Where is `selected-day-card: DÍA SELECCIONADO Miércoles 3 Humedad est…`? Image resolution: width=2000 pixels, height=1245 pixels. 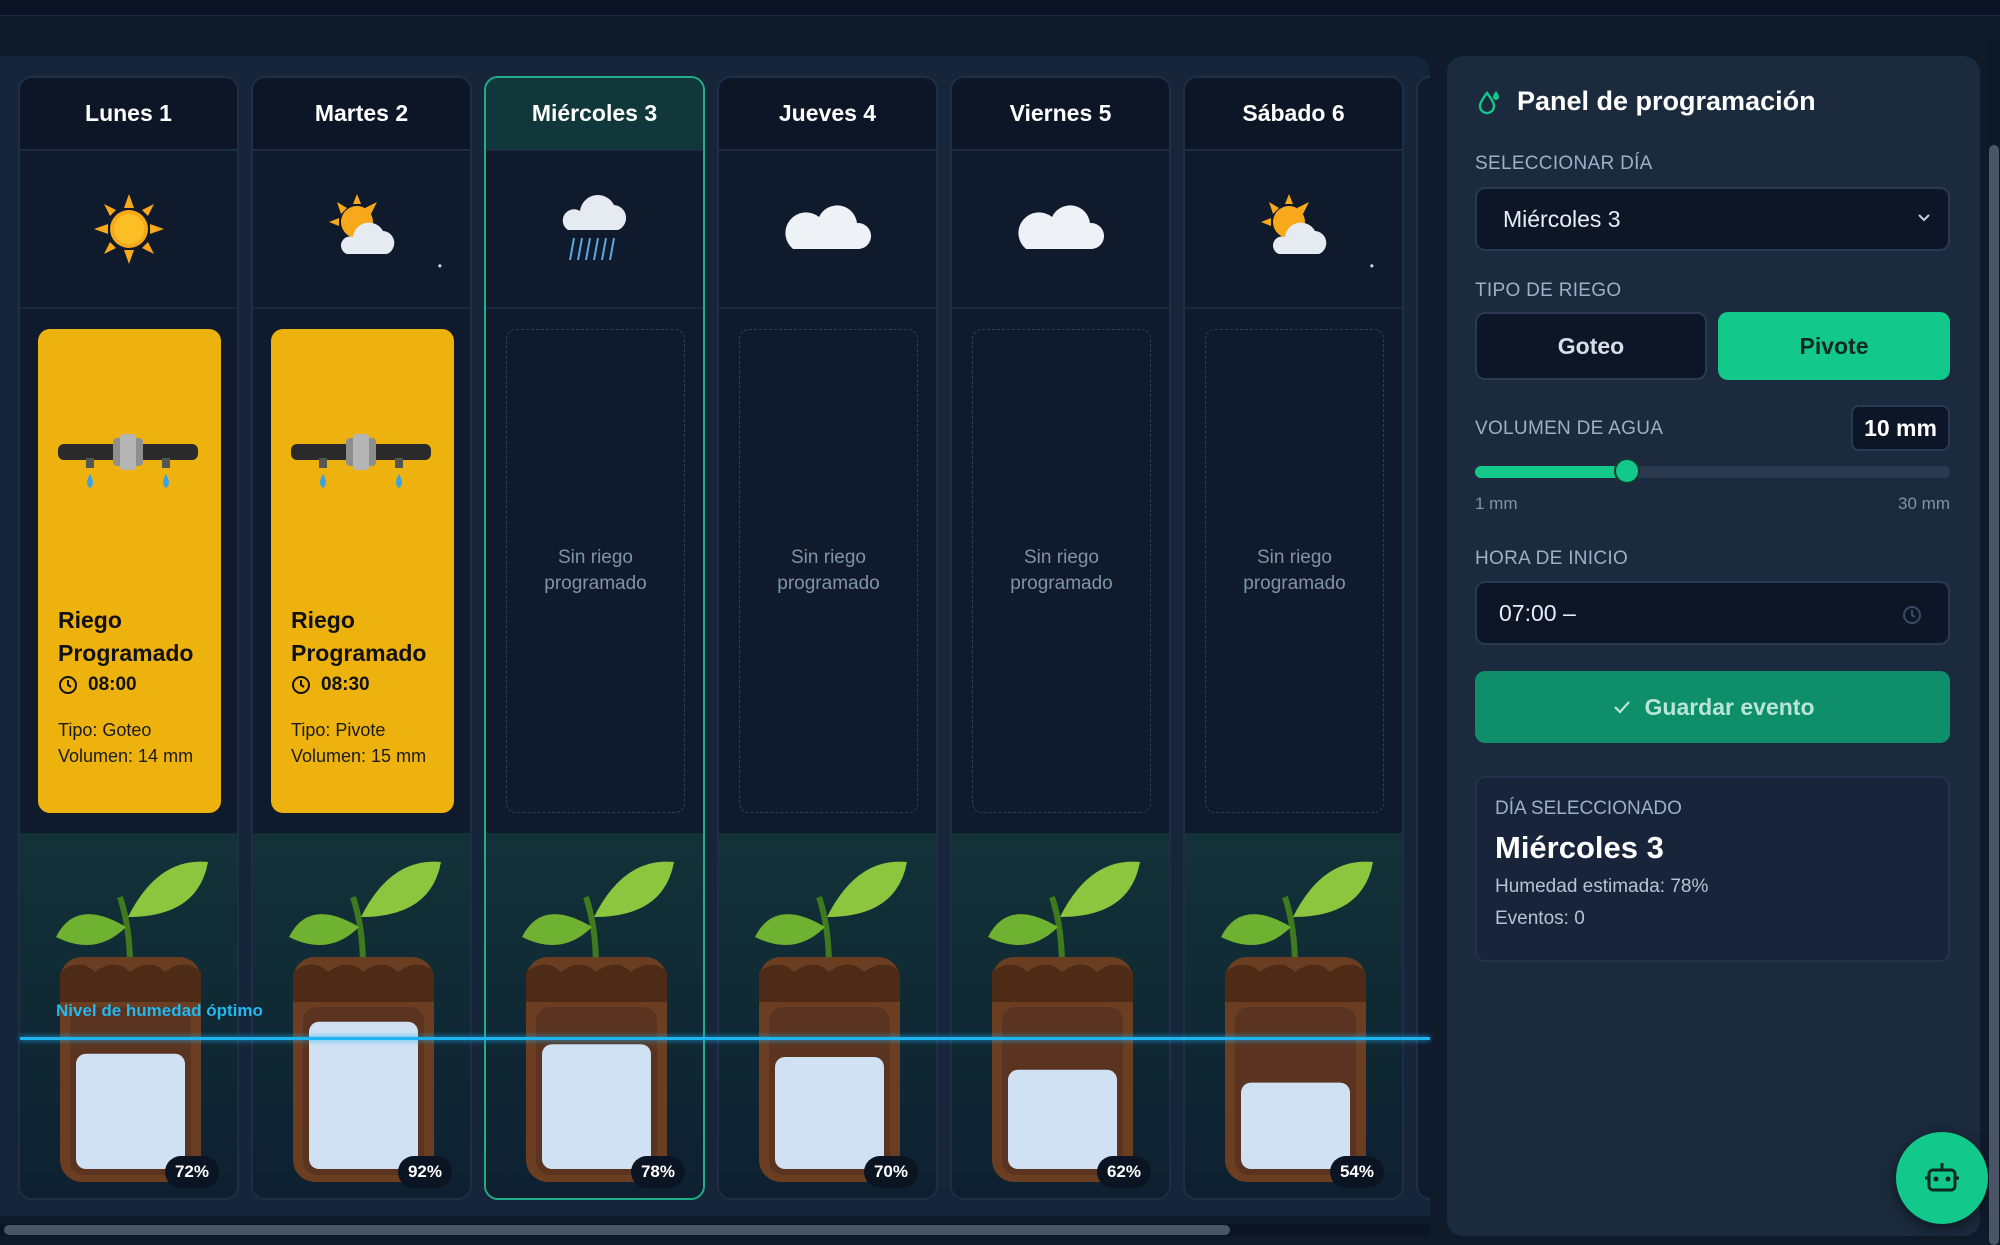
selected-day-card: DÍA SELECCIONADO Miércoles 3 Humedad est… is located at coordinates (1712, 869).